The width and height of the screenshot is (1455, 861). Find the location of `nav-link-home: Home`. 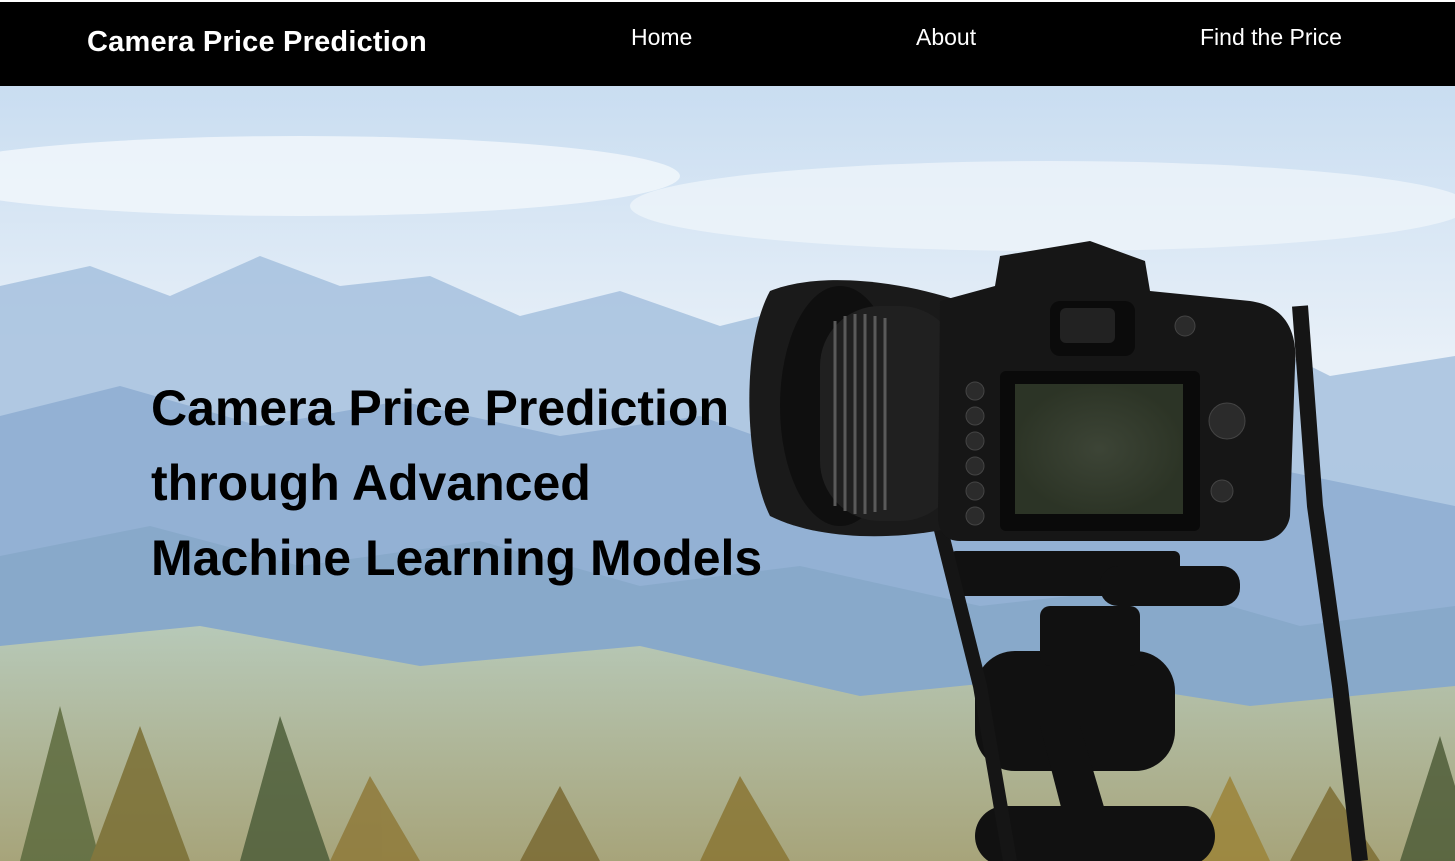

nav-link-home: Home is located at coordinates (661, 37).